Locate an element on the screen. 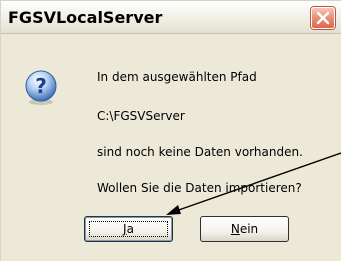  no-button-label: Nein is located at coordinates (244, 229).